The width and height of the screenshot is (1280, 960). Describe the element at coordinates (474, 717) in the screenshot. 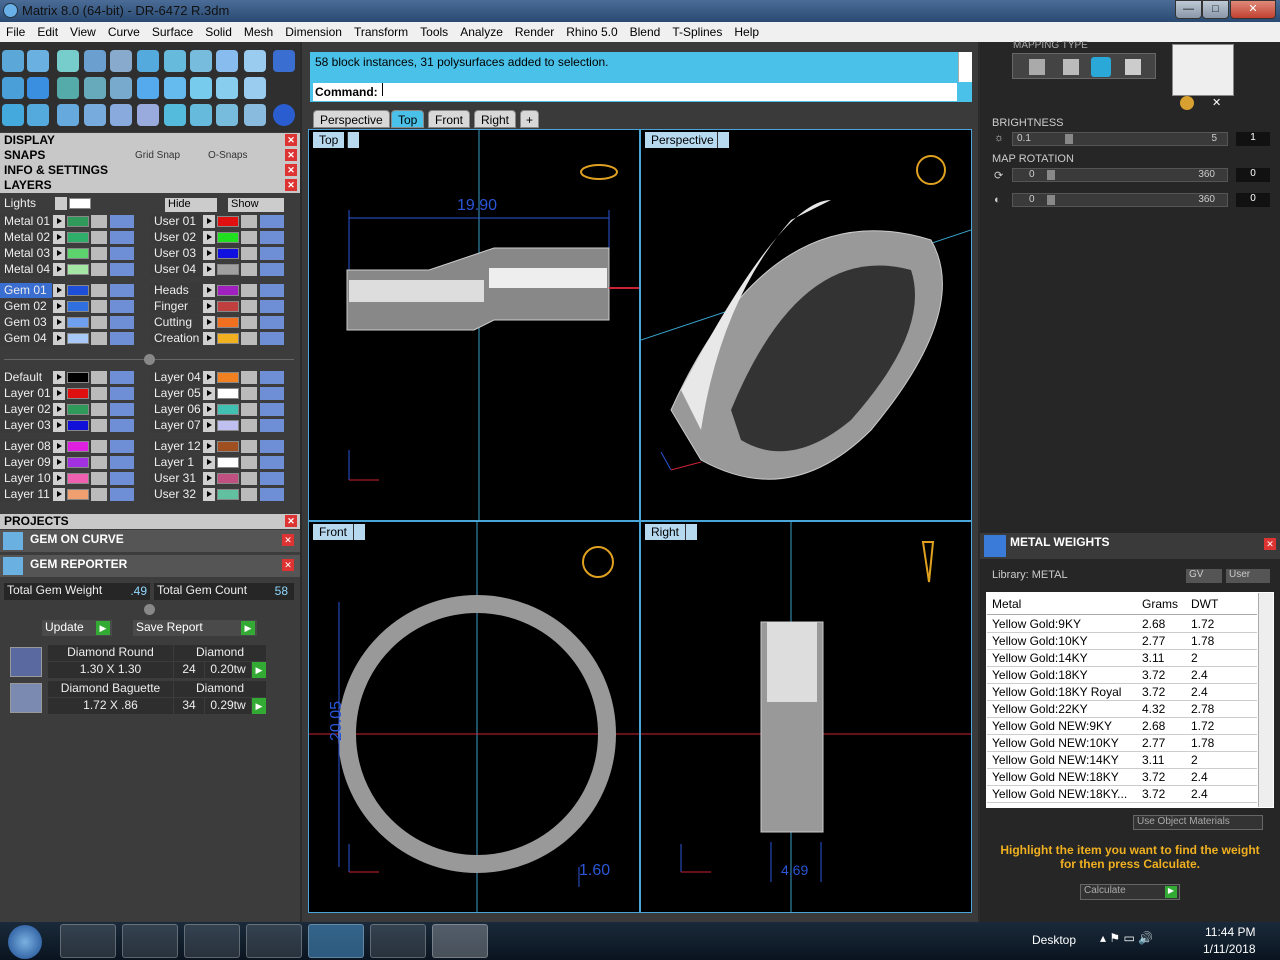

I see `viewport-front: Front 20.05 1.60` at that location.